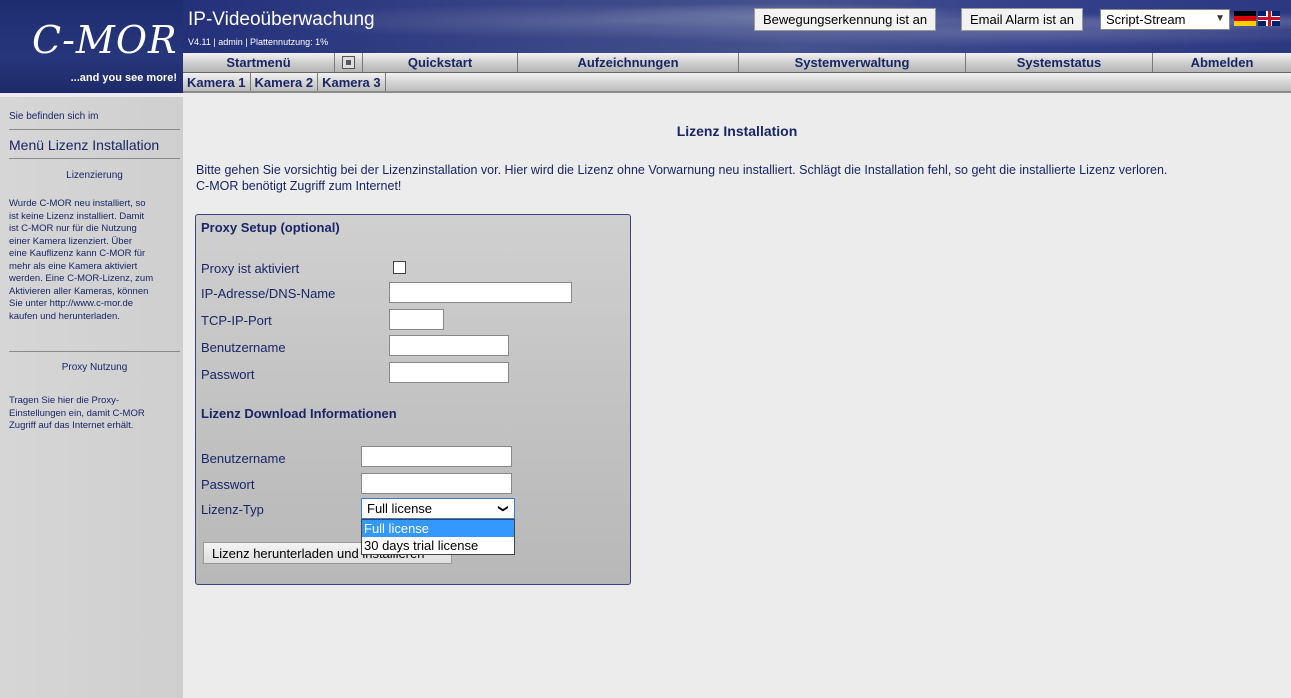  What do you see at coordinates (228, 374) in the screenshot?
I see `proxy-pass-label: Passwort` at bounding box center [228, 374].